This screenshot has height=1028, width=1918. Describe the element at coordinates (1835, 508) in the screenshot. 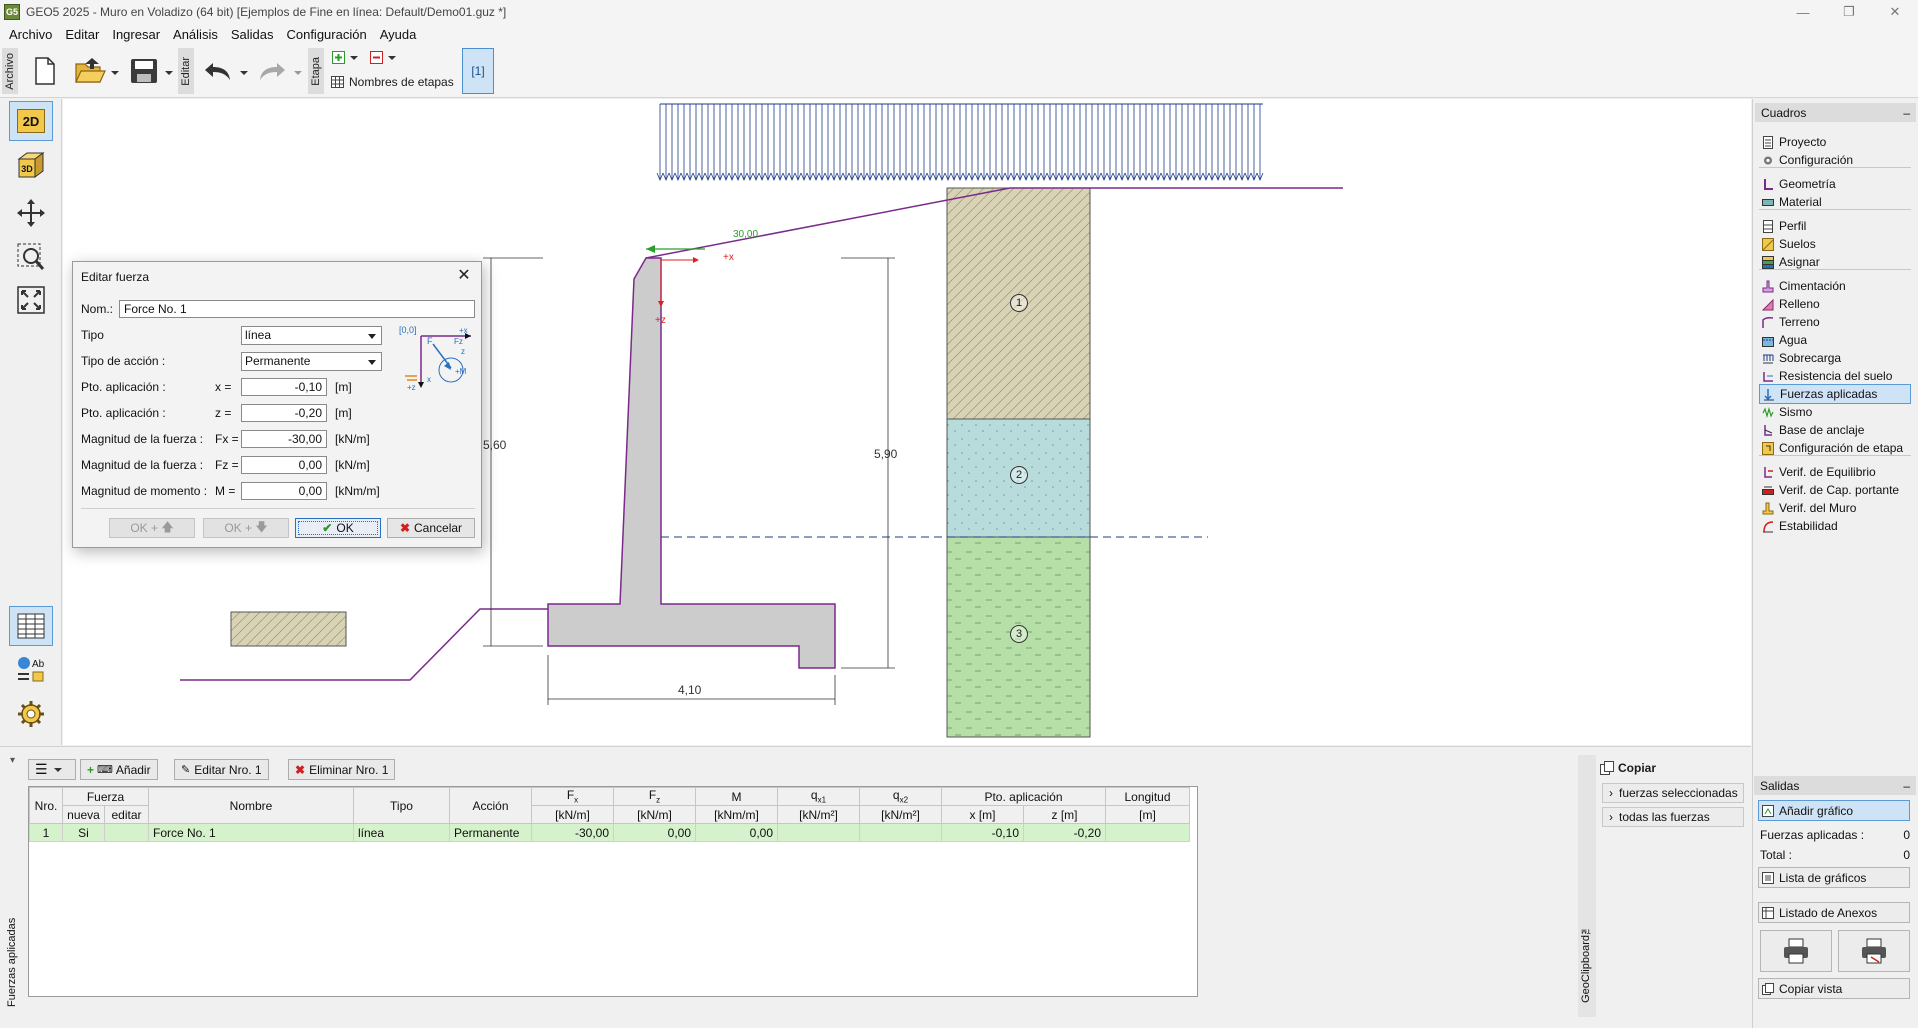

I see `frame-item-wall-check: Verif. del Muro` at that location.